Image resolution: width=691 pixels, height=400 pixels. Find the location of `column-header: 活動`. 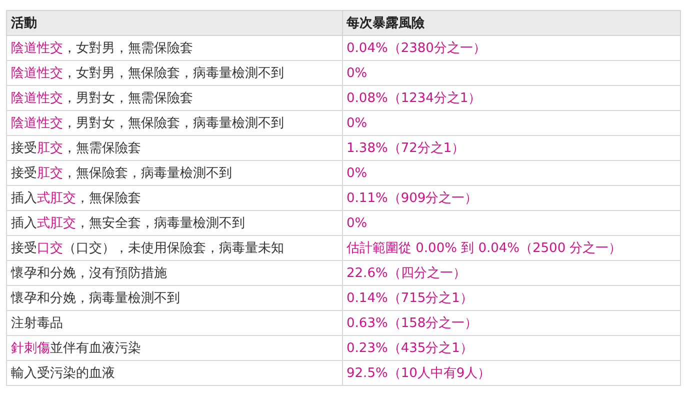

column-header: 活動 is located at coordinates (174, 23).